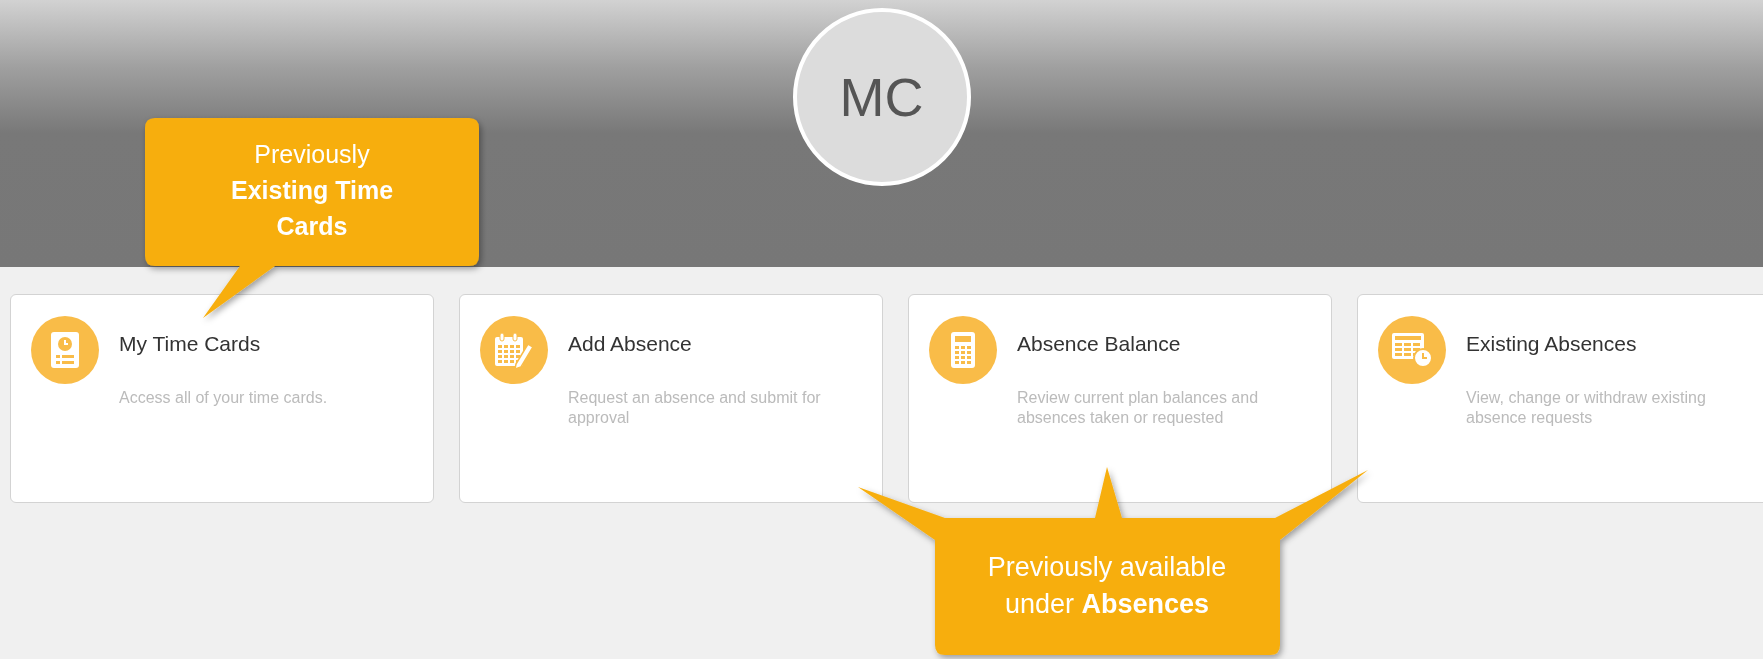 This screenshot has height=659, width=1763. I want to click on card-title: Existing Absences, so click(1552, 344).